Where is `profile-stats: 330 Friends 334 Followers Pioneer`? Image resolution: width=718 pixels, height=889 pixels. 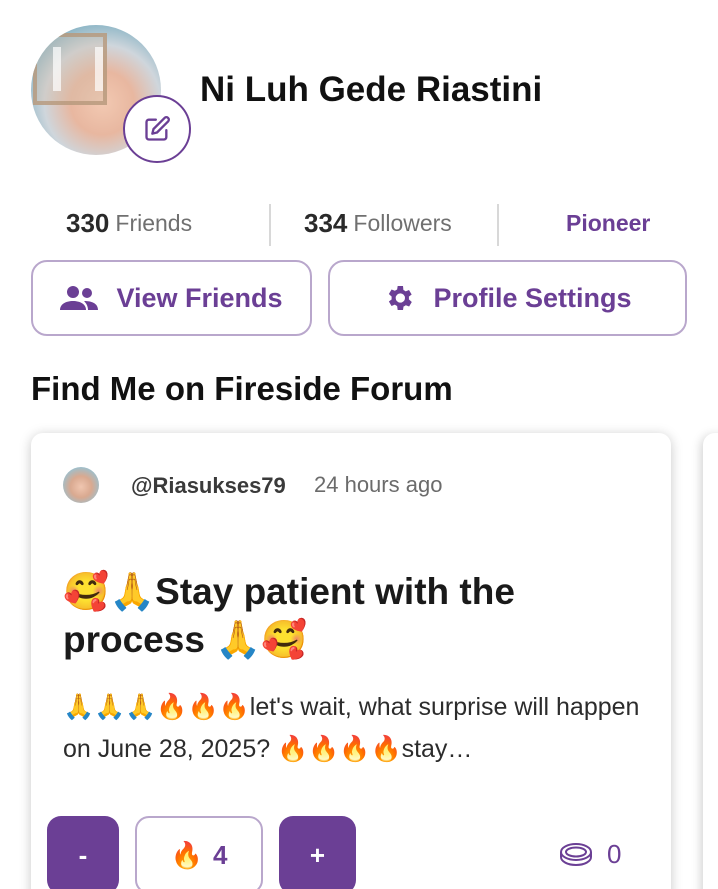
profile-stats: 330 Friends 334 Followers Pioneer is located at coordinates (359, 224).